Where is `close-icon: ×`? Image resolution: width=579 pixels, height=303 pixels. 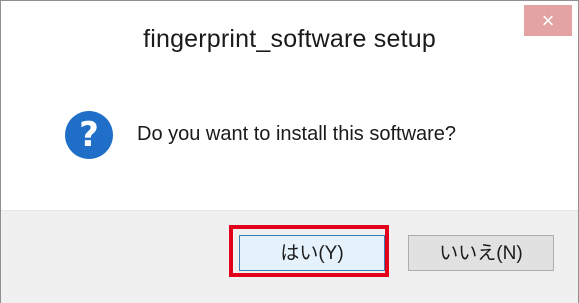 close-icon: × is located at coordinates (548, 20).